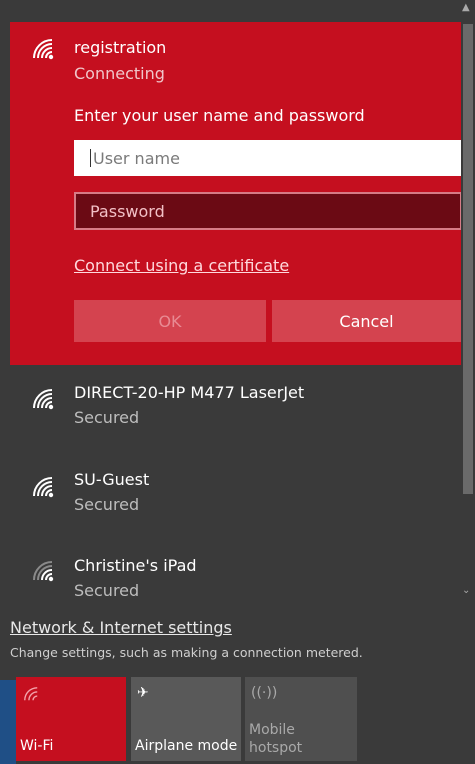  What do you see at coordinates (272, 730) in the screenshot?
I see `tile-label-line1: Mobile` at bounding box center [272, 730].